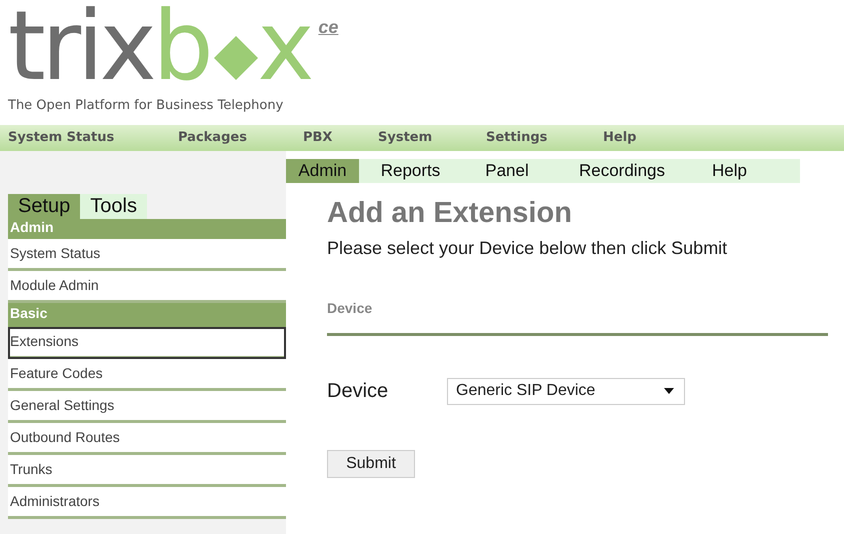  I want to click on sidebar-link: System Status, so click(147, 255).